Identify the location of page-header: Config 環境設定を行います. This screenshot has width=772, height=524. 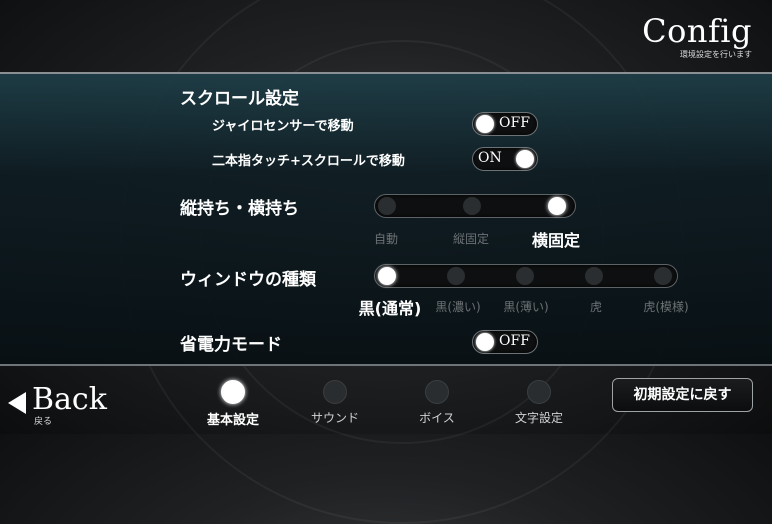
(697, 37).